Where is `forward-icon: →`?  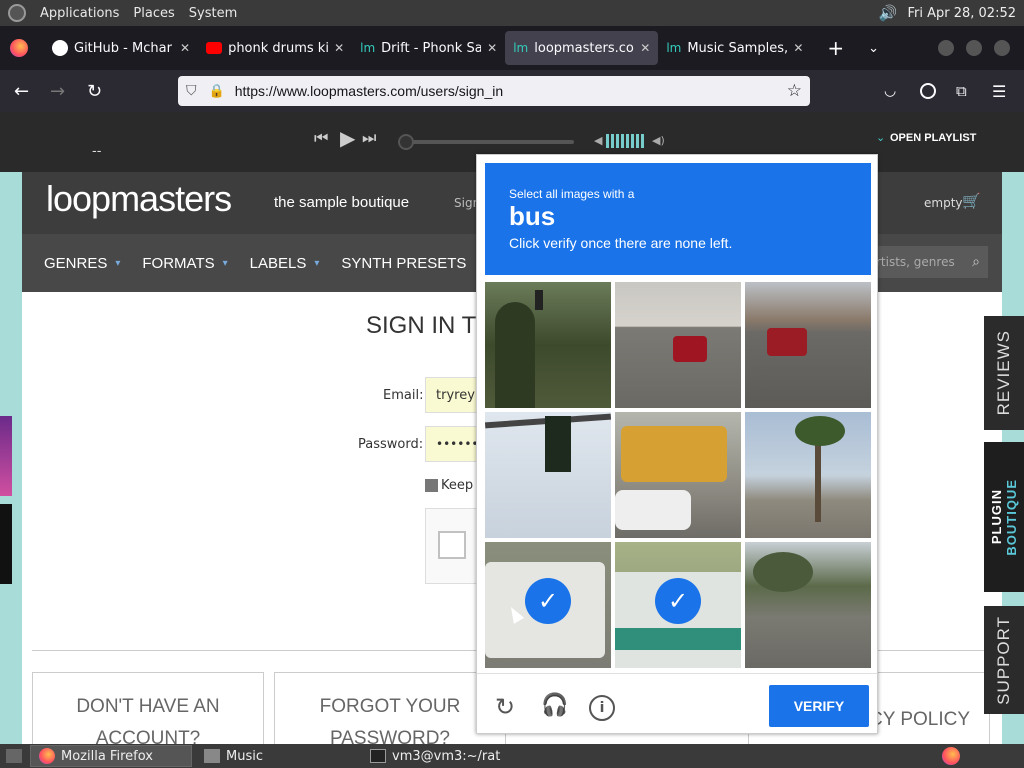 forward-icon: → is located at coordinates (57, 91).